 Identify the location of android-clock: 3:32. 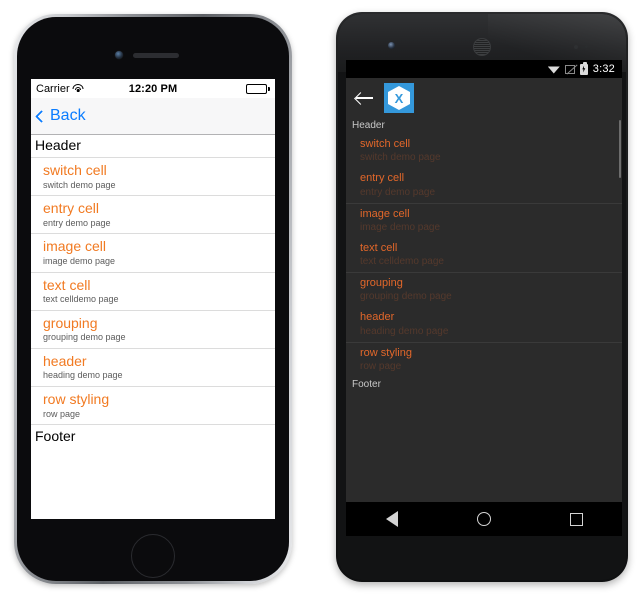
(603, 69).